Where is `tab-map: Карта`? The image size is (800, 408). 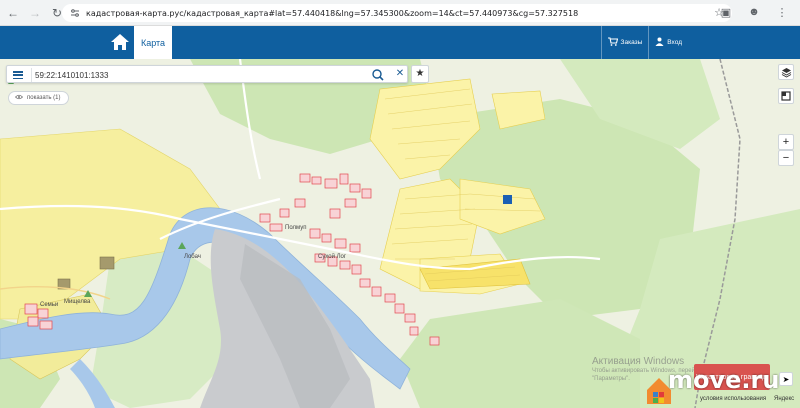
tab-map: Карта is located at coordinates (153, 42).